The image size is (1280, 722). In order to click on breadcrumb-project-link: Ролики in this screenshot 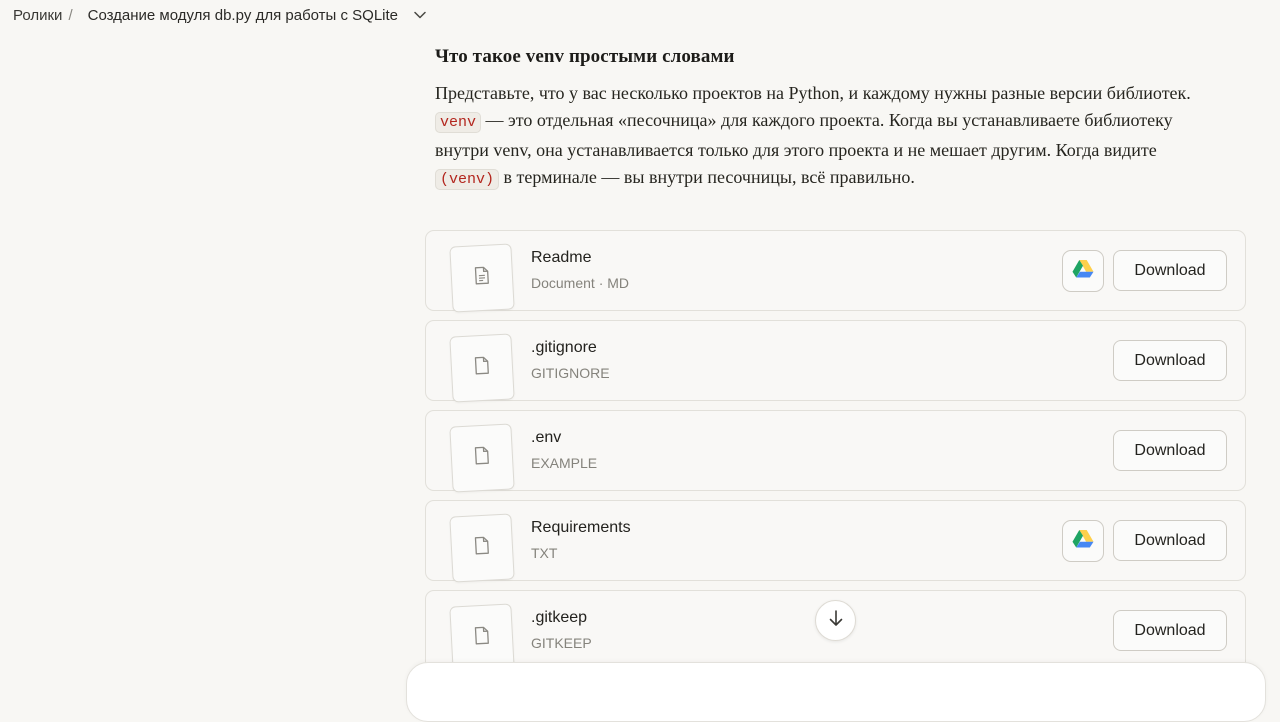, I will do `click(37, 15)`.